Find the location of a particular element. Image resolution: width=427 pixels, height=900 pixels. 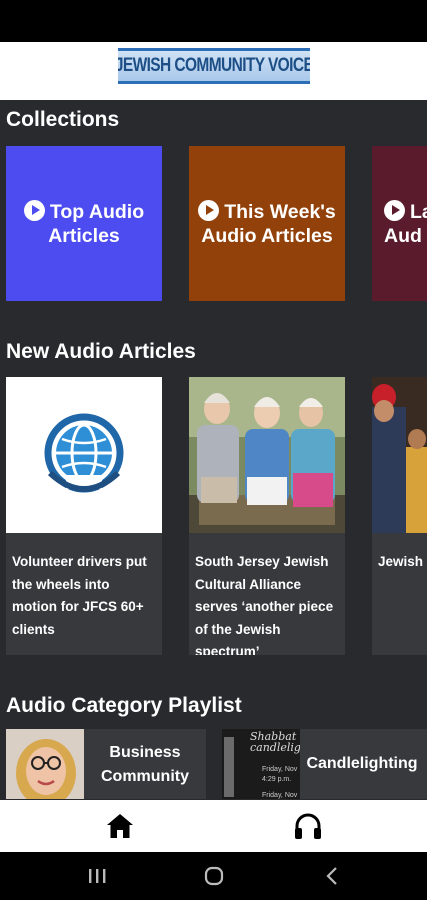

playlist-label: Candlelighting is located at coordinates (362, 764).